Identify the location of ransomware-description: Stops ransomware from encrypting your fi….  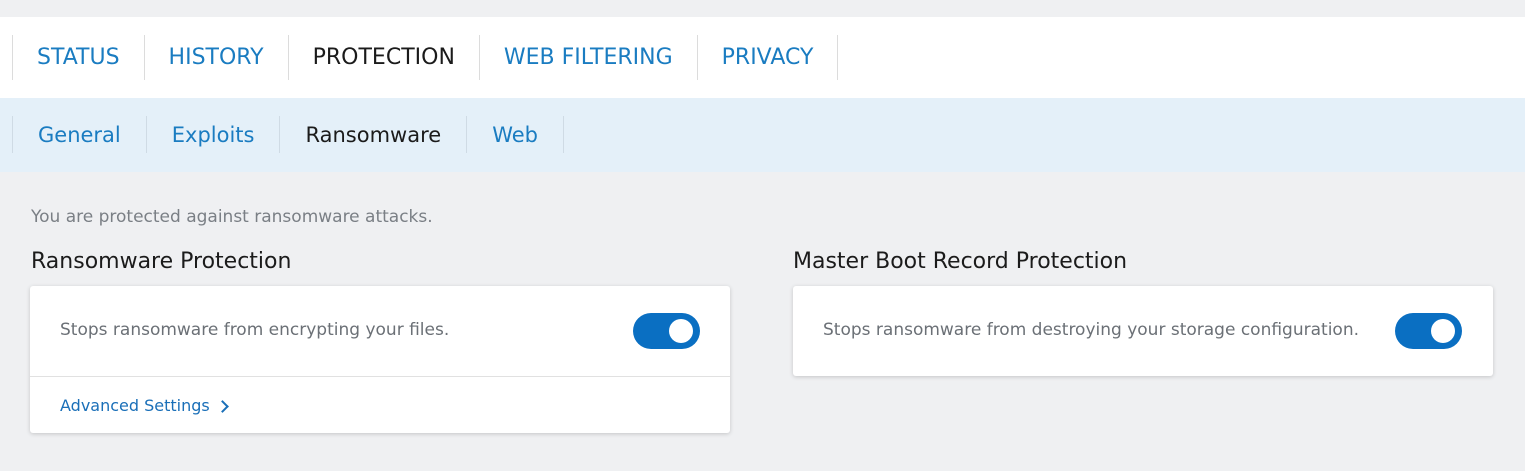
(255, 330).